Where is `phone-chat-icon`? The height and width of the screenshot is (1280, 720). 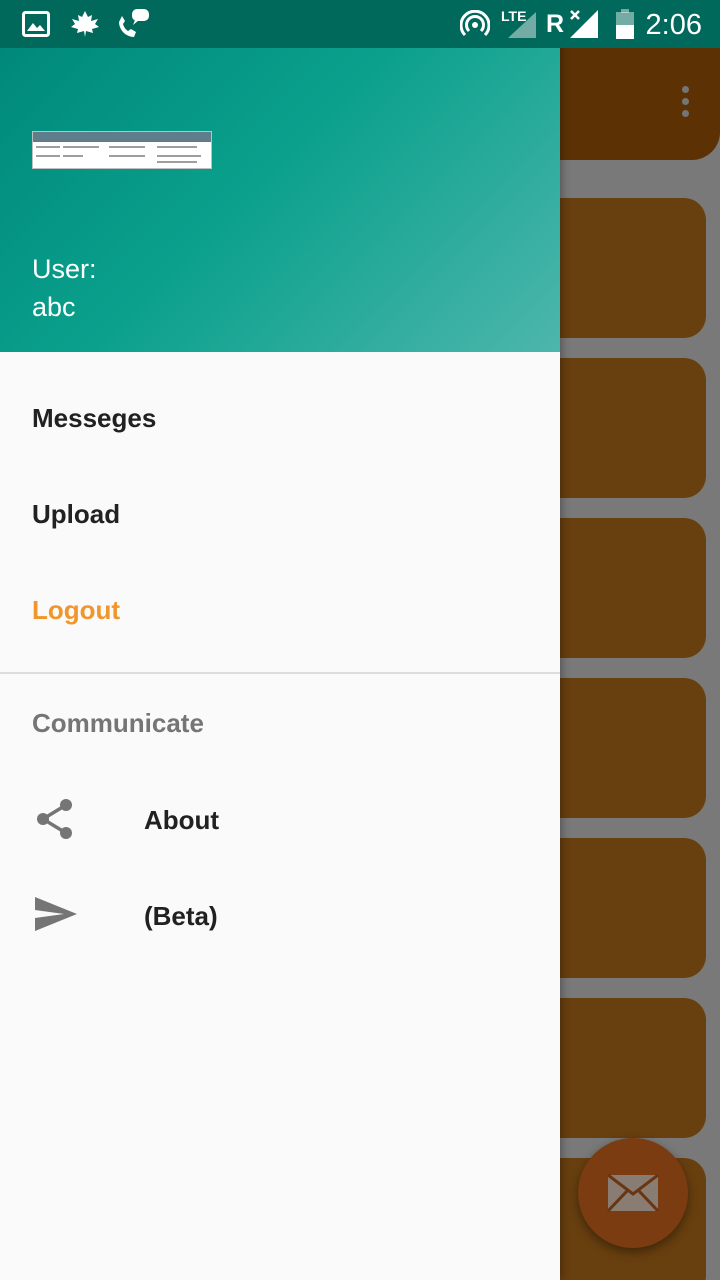
phone-chat-icon is located at coordinates (134, 23).